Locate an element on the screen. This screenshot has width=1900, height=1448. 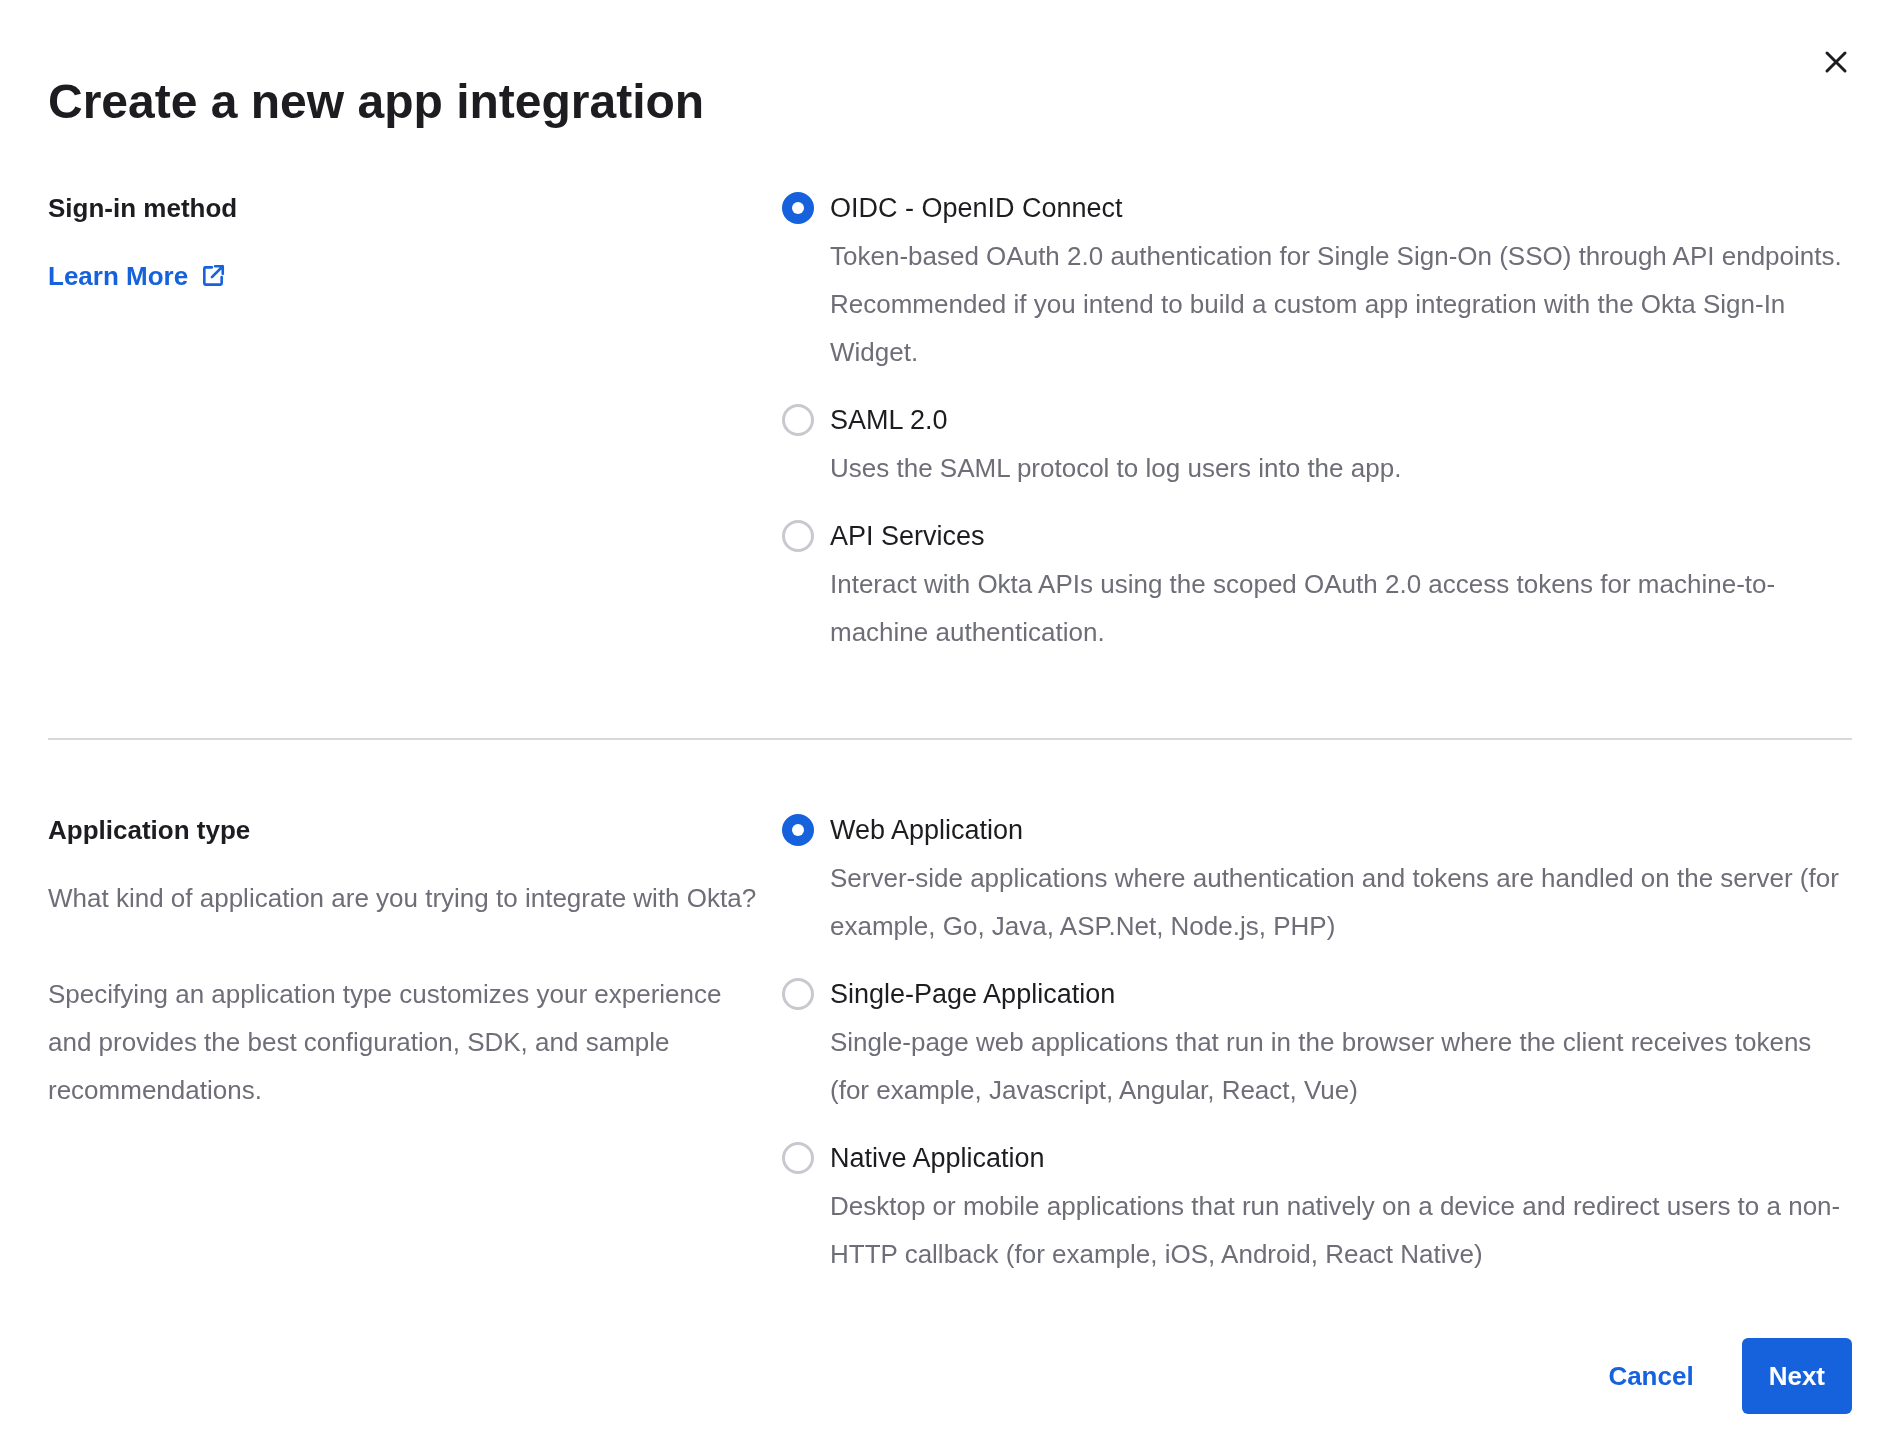
option-description: Token-based OAuth 2.0 authentication for Single Sign-On (SSO) through API endpoints. Recommended if you intend to build a custom app integration with the Okta Sign-In Widget. is located at coordinates (1336, 304).